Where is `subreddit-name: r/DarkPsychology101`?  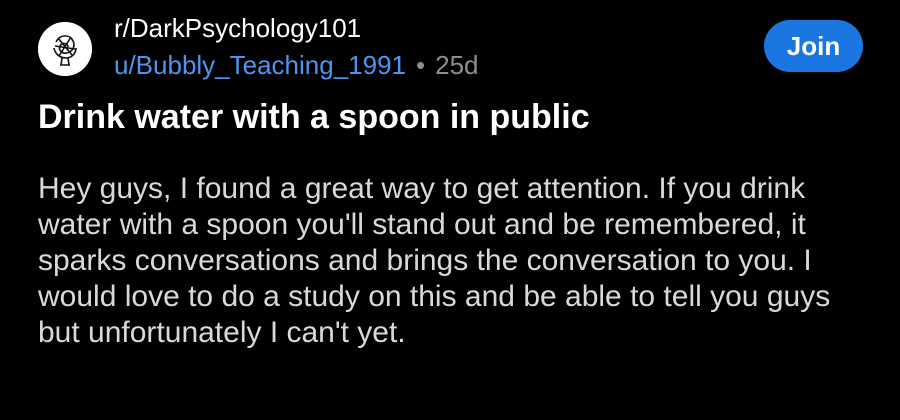 subreddit-name: r/DarkPsychology101 is located at coordinates (237, 28).